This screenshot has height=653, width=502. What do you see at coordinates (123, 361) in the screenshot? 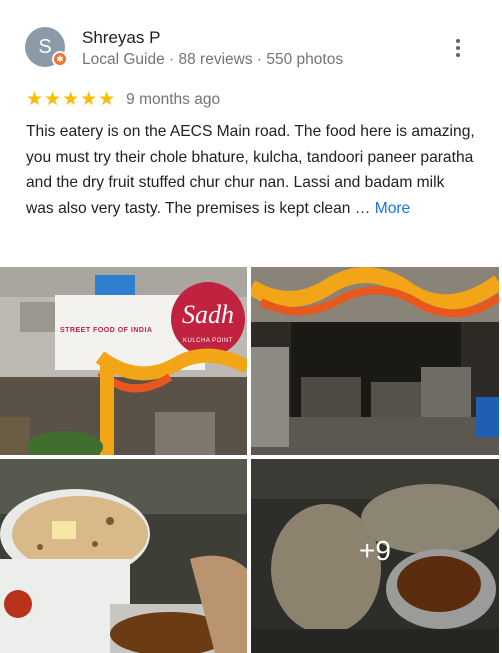
I see `photo-storefront: STREET FOOD OF INDIA Sadh KULCHA POINT` at bounding box center [123, 361].